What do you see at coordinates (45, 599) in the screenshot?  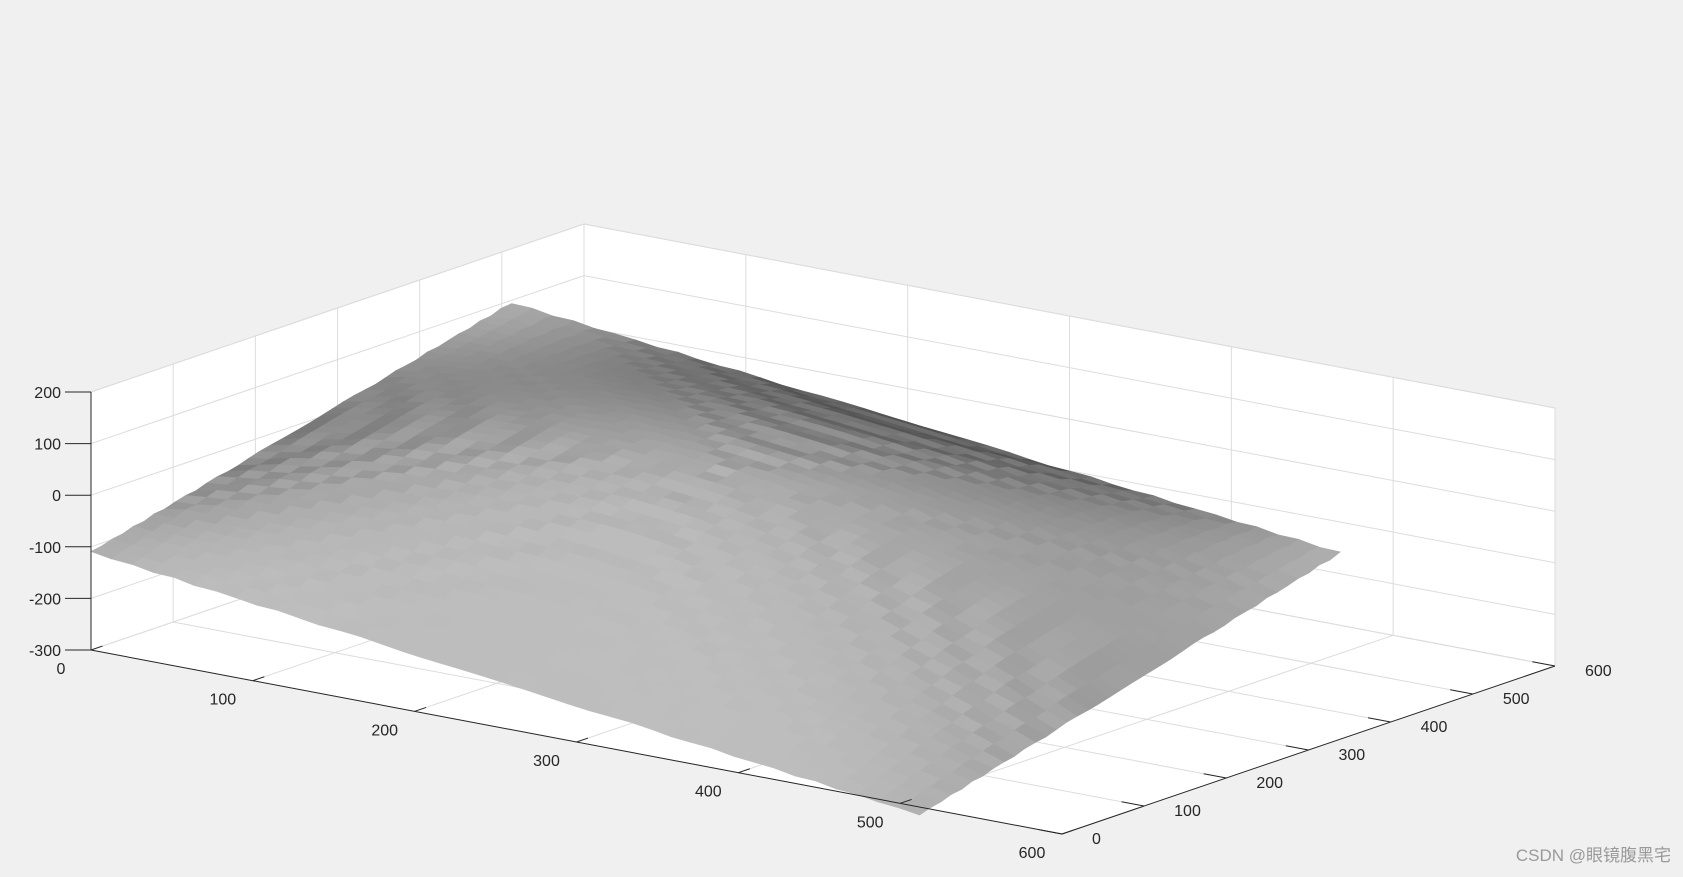 I see `z-tick-label: -200` at bounding box center [45, 599].